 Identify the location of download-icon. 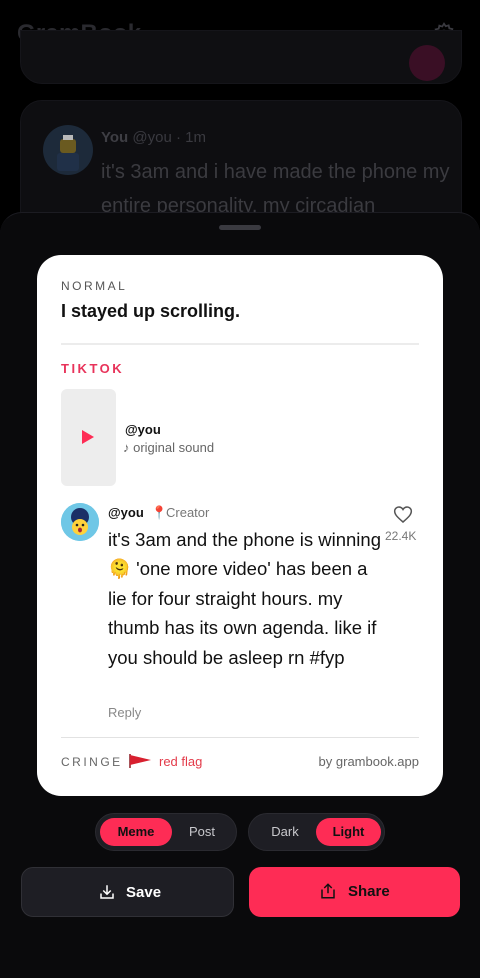
(107, 892).